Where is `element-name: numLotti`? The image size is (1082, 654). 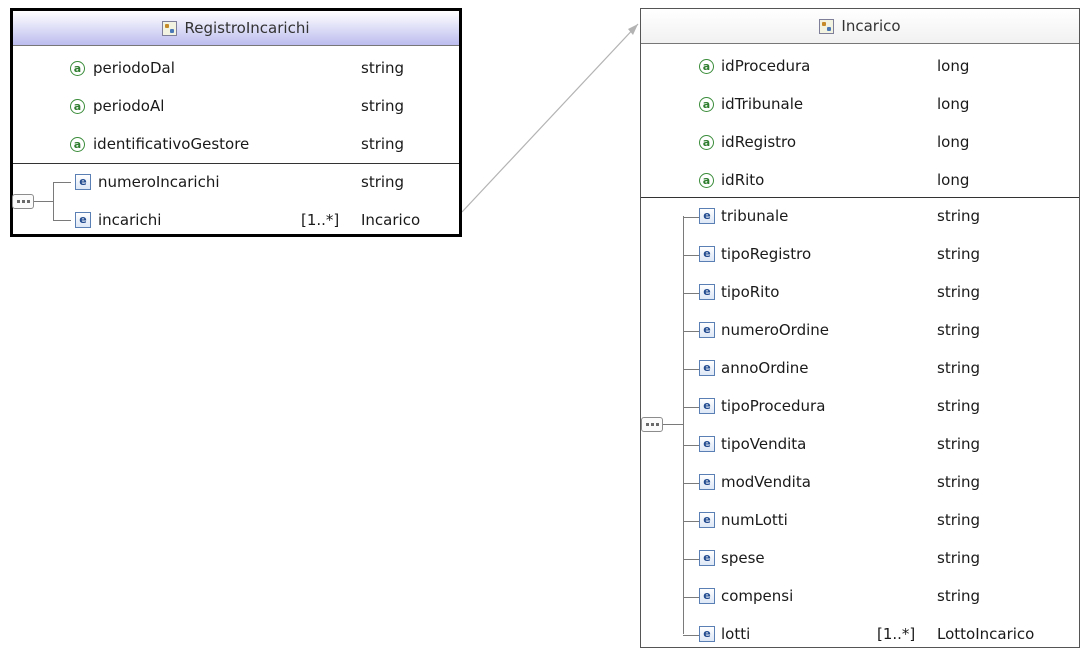 element-name: numLotti is located at coordinates (754, 520).